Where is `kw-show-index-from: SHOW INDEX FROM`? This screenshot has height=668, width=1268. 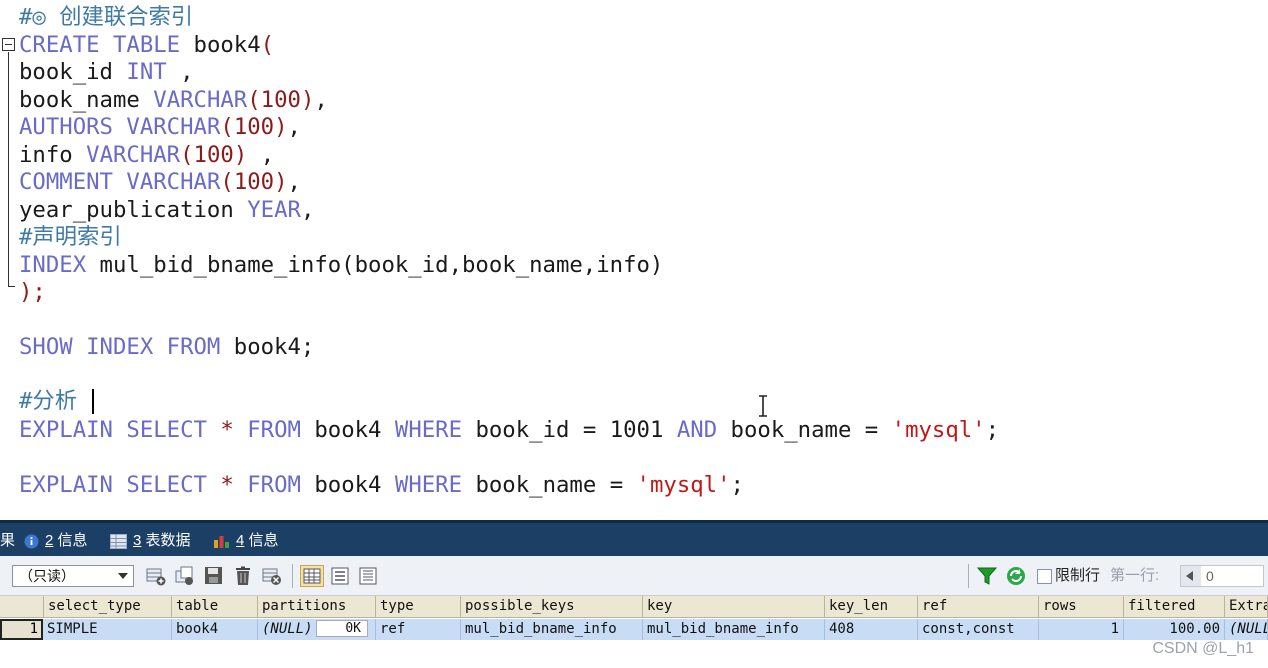 kw-show-index-from: SHOW INDEX FROM is located at coordinates (120, 347).